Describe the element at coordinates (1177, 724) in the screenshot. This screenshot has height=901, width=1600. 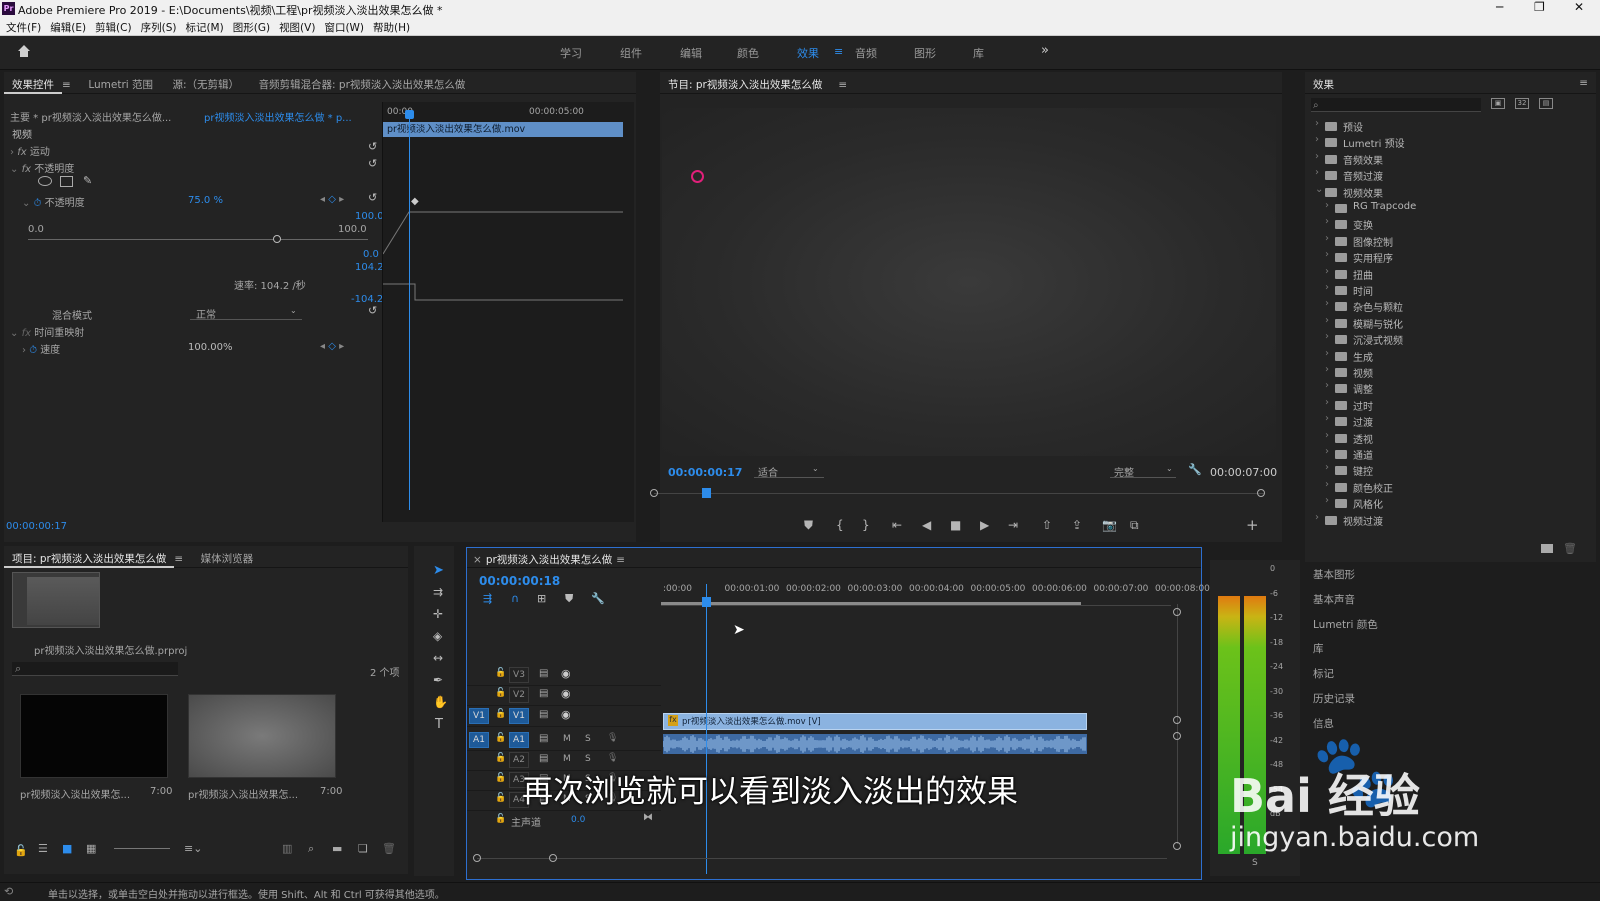
I see `timeline-v-scrollbar` at that location.